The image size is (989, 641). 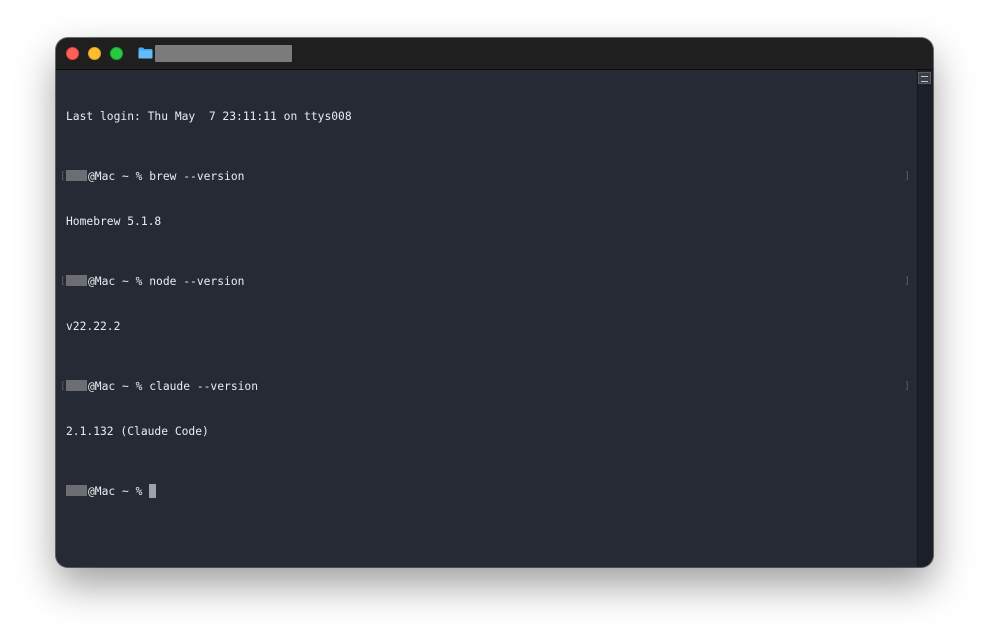 What do you see at coordinates (145, 53) in the screenshot?
I see `folder-icon` at bounding box center [145, 53].